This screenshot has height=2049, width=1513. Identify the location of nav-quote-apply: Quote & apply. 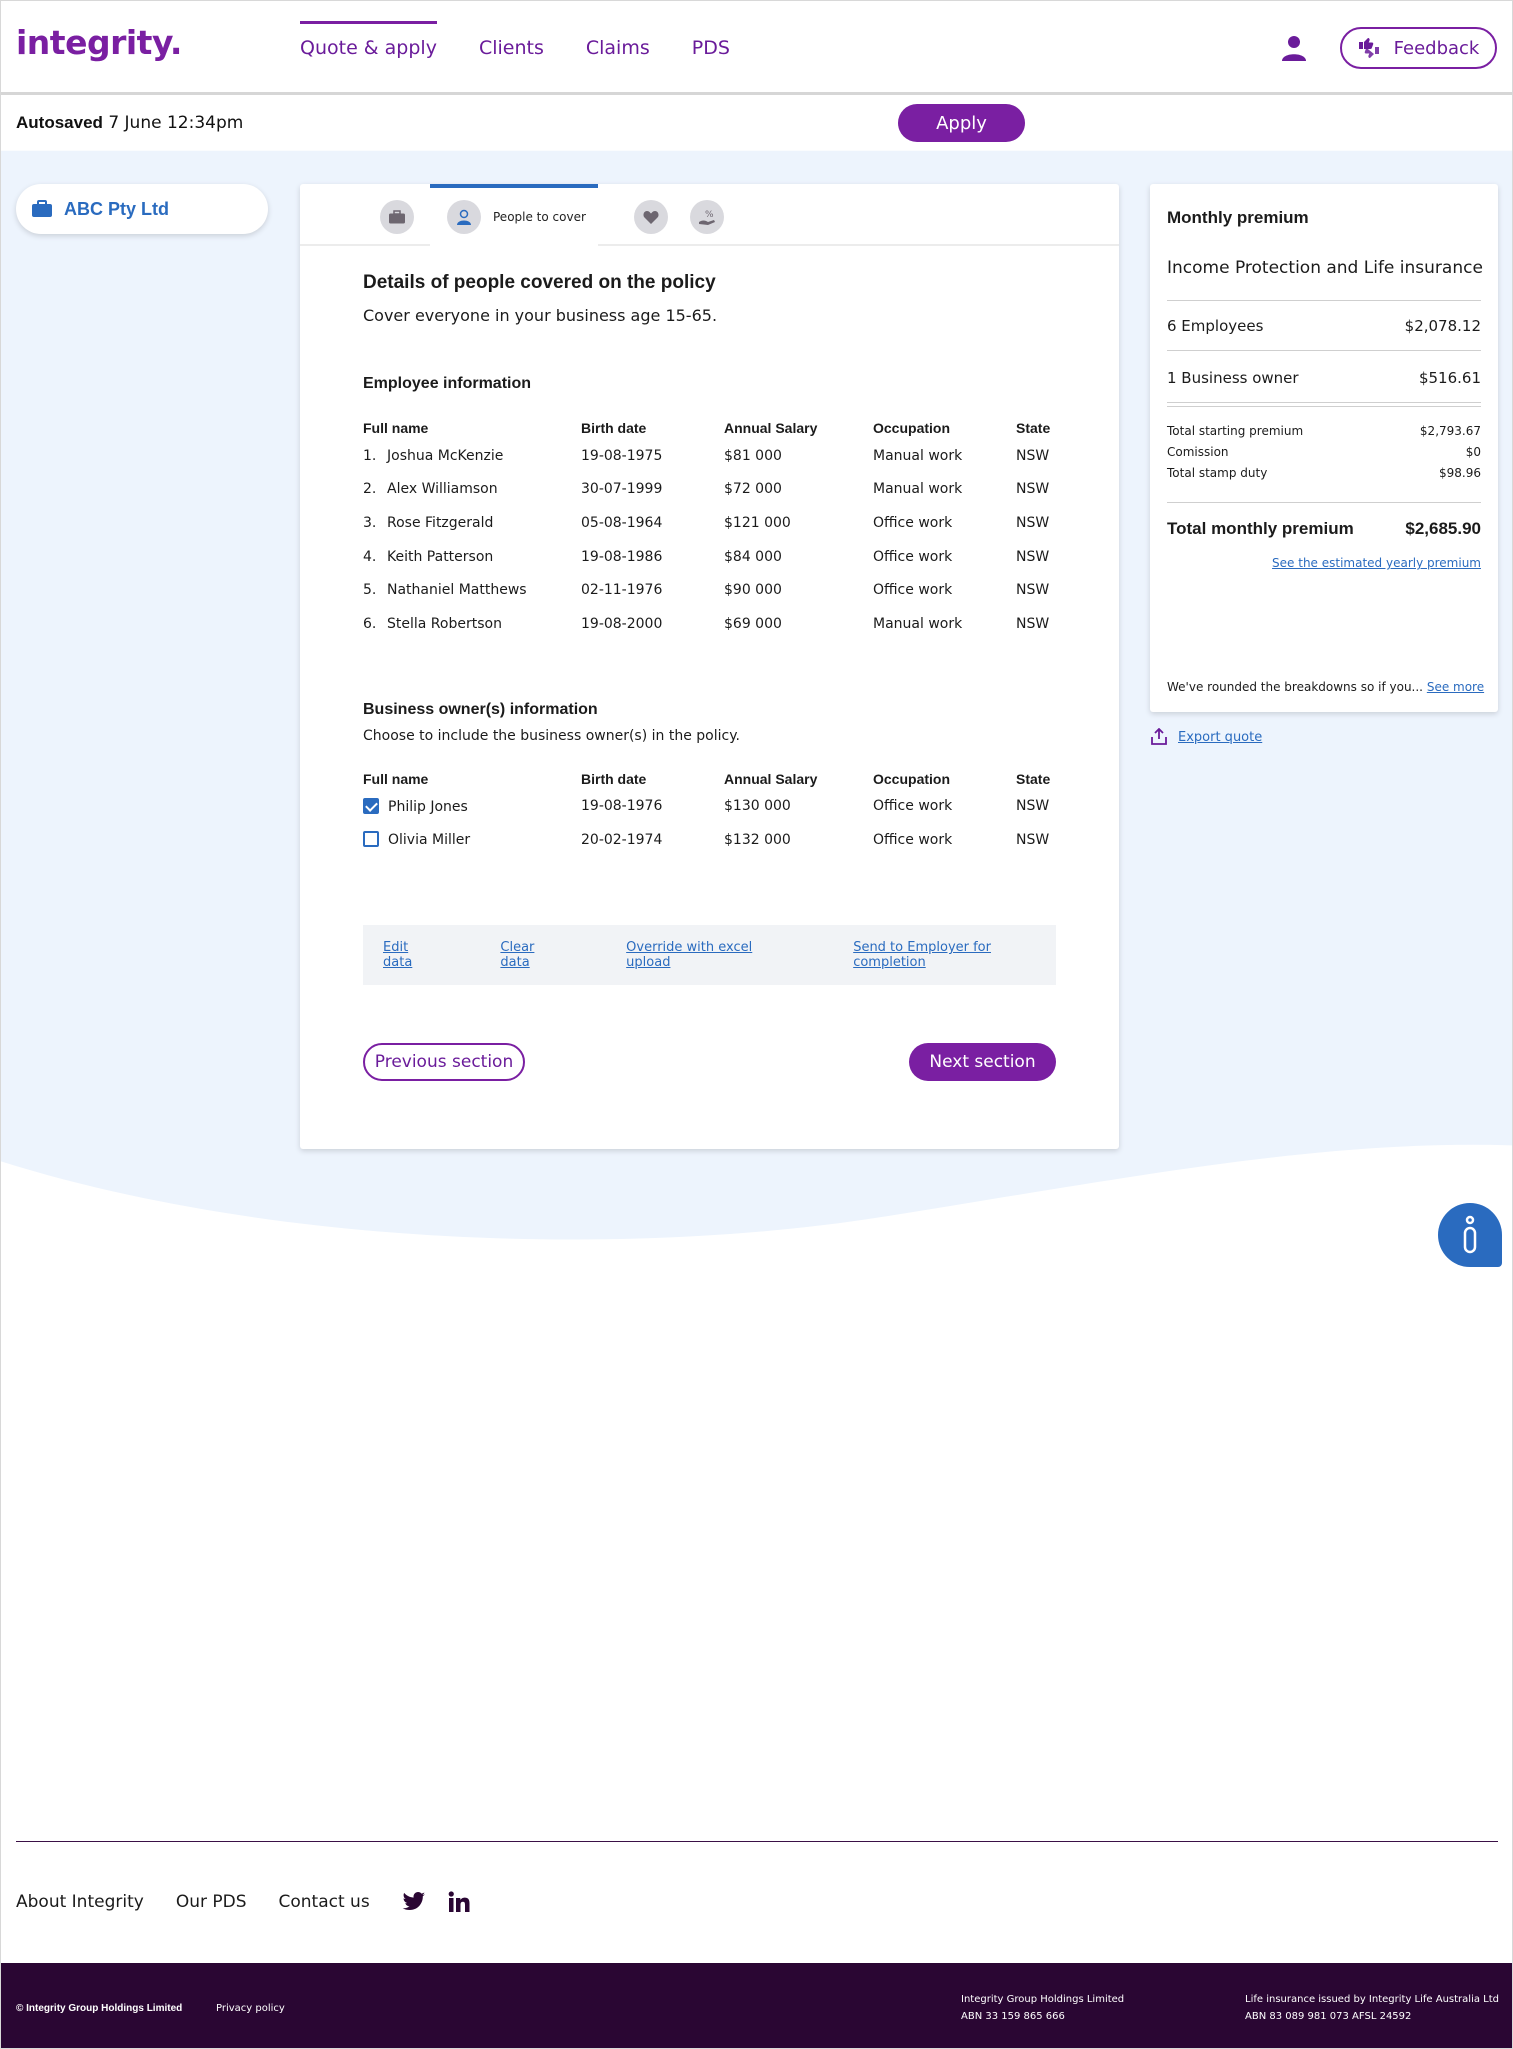
(368, 58).